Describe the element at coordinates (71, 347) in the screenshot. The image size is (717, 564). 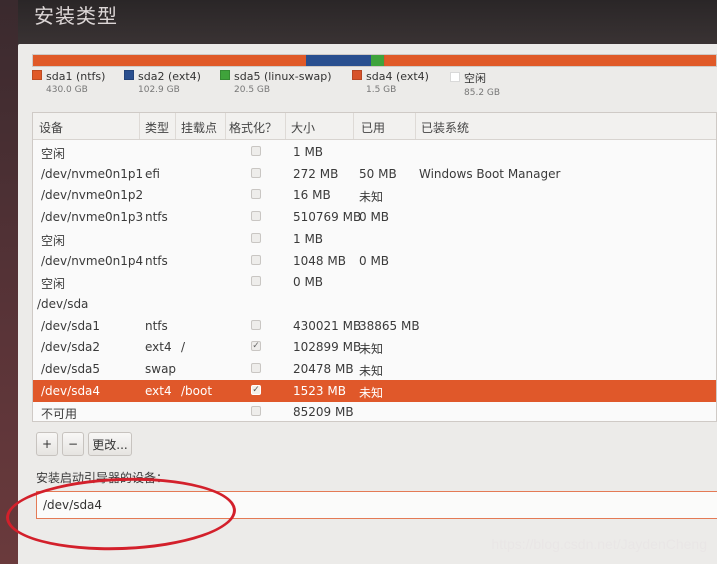
I see `cell-device: /dev/sda2` at that location.